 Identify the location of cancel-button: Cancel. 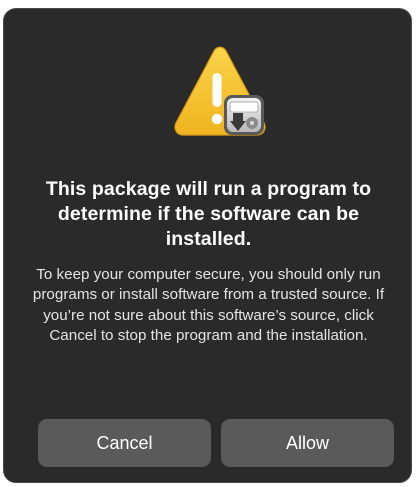
(124, 443).